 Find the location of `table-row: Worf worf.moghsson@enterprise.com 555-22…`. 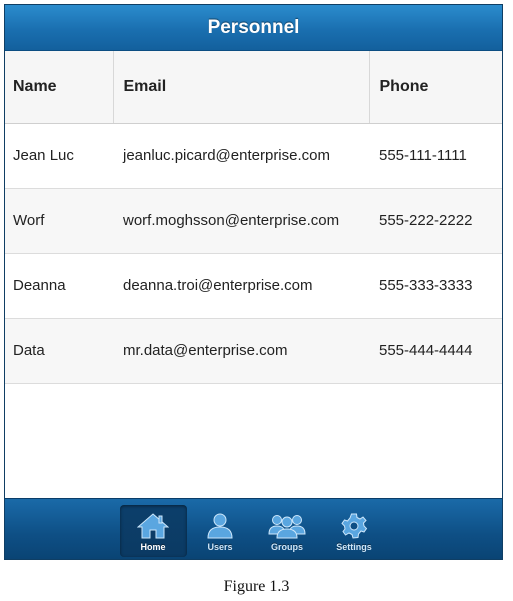

table-row: Worf worf.moghsson@enterprise.com 555-22… is located at coordinates (253, 221).